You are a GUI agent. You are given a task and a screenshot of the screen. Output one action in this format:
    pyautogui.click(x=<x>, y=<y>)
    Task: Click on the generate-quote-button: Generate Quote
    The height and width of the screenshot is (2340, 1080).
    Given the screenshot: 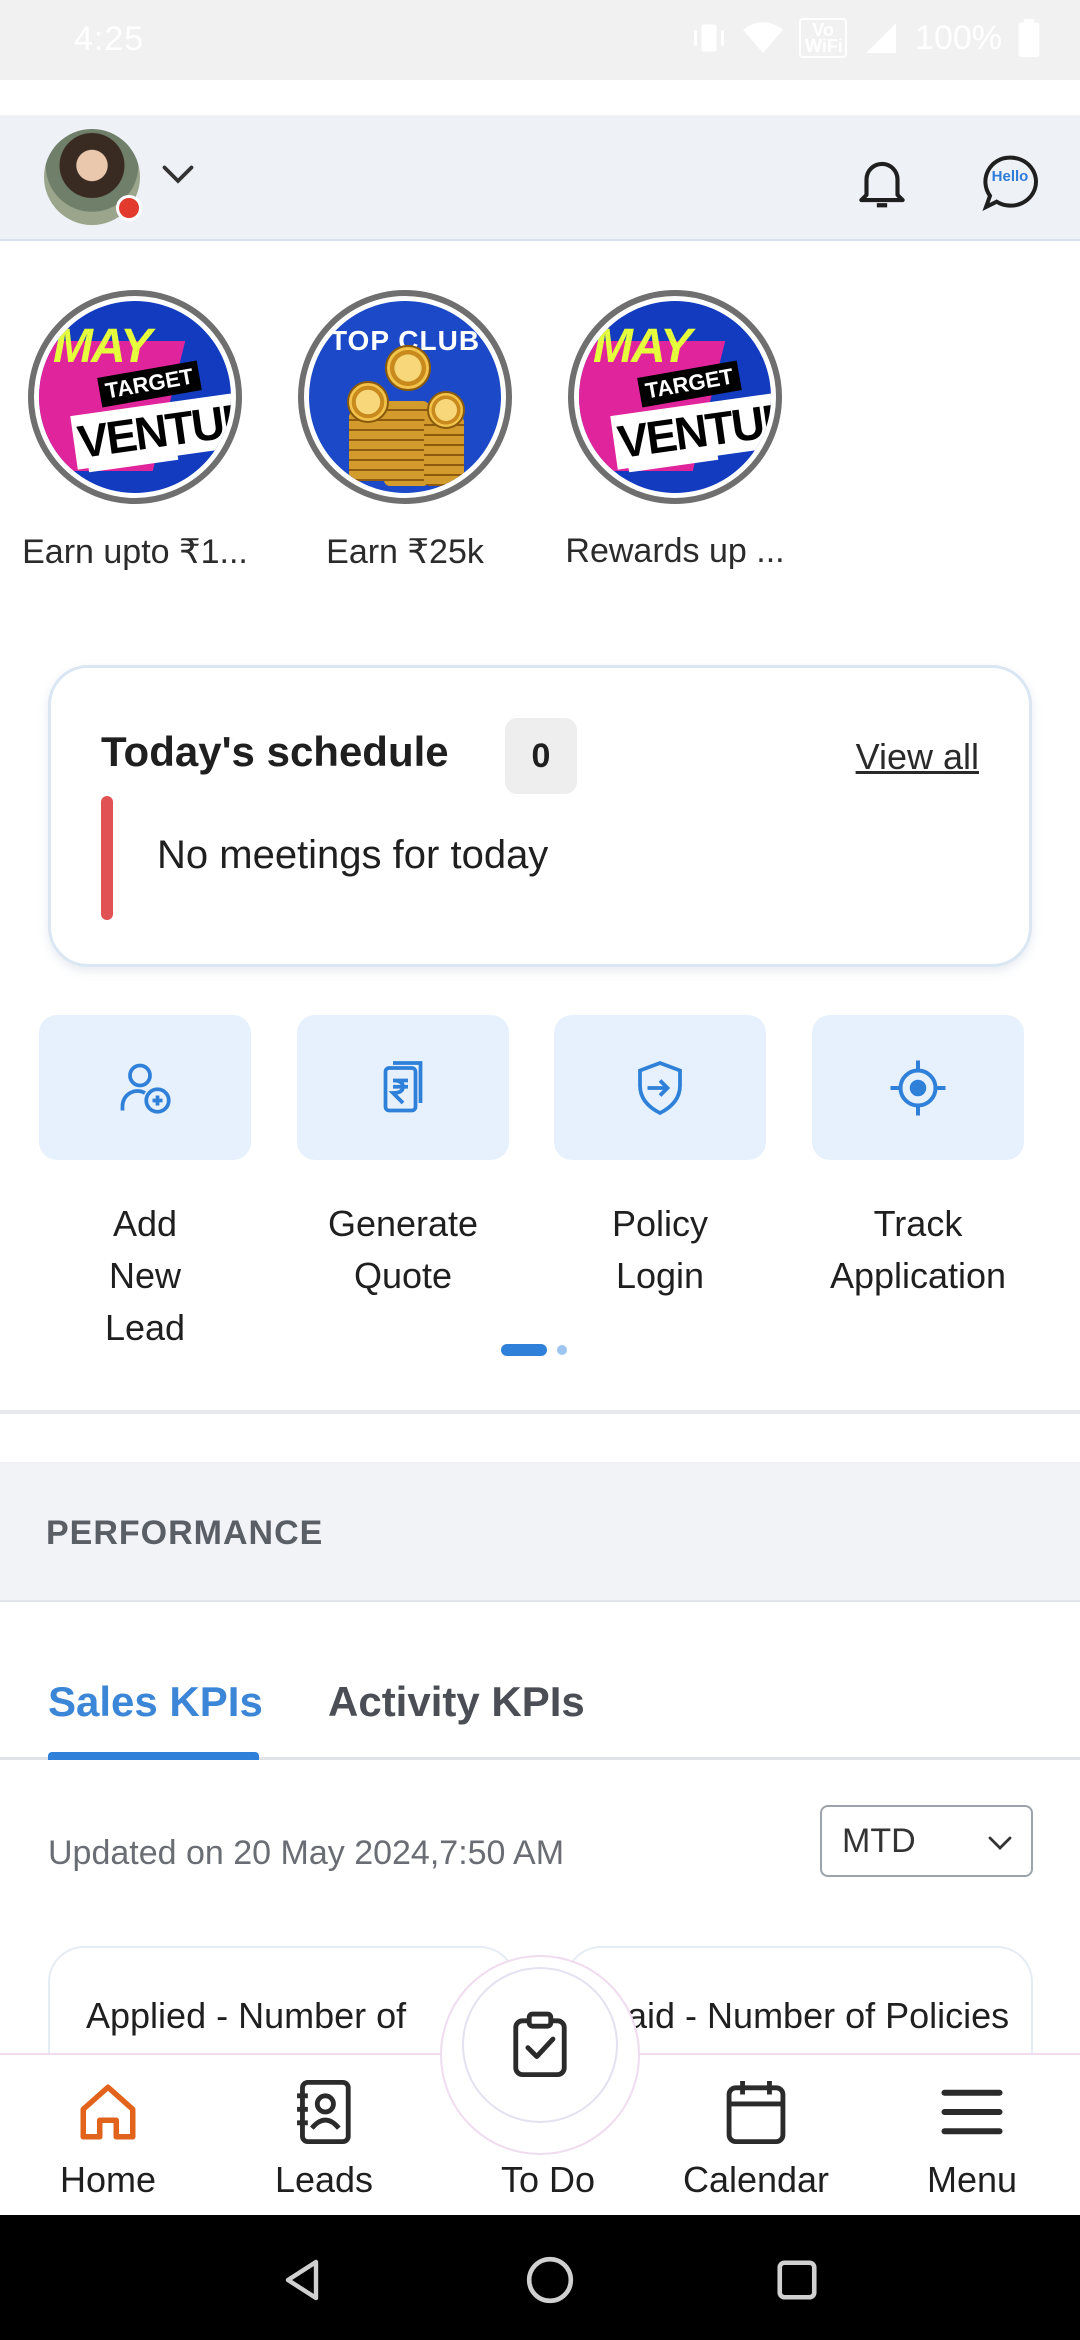 What is the action you would take?
    pyautogui.click(x=403, y=1158)
    